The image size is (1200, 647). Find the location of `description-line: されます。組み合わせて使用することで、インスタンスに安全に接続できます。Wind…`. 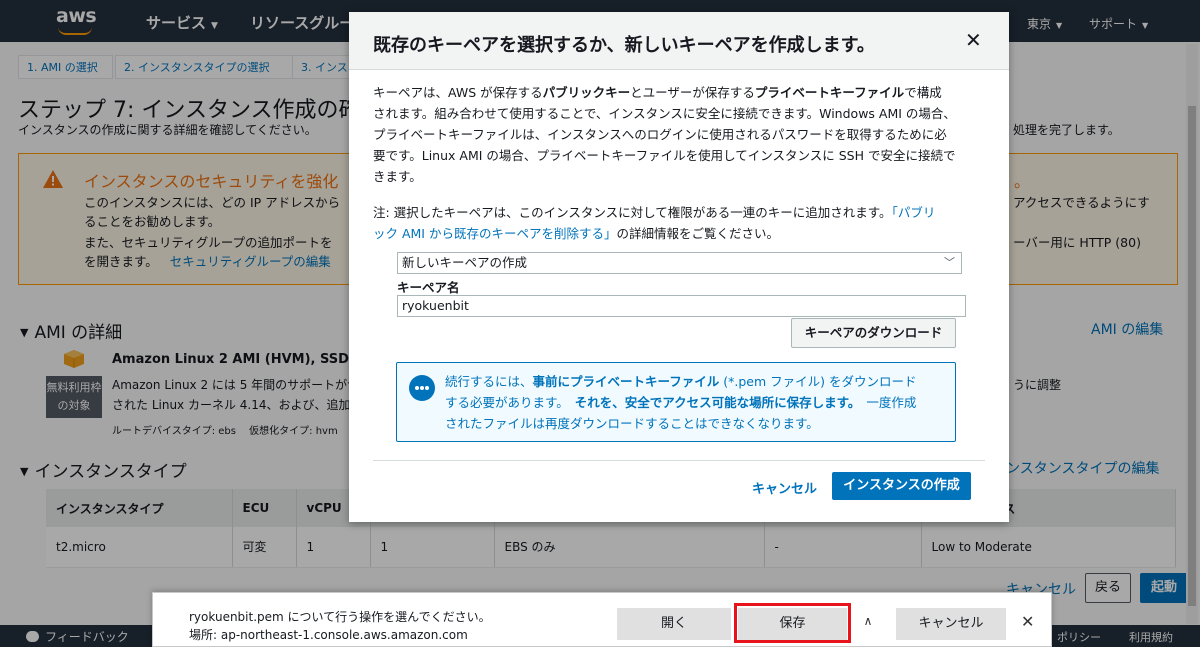

description-line: されます。組み合わせて使用することで、インスタンスに安全に接続できます。Wind… is located at coordinates (664, 113).